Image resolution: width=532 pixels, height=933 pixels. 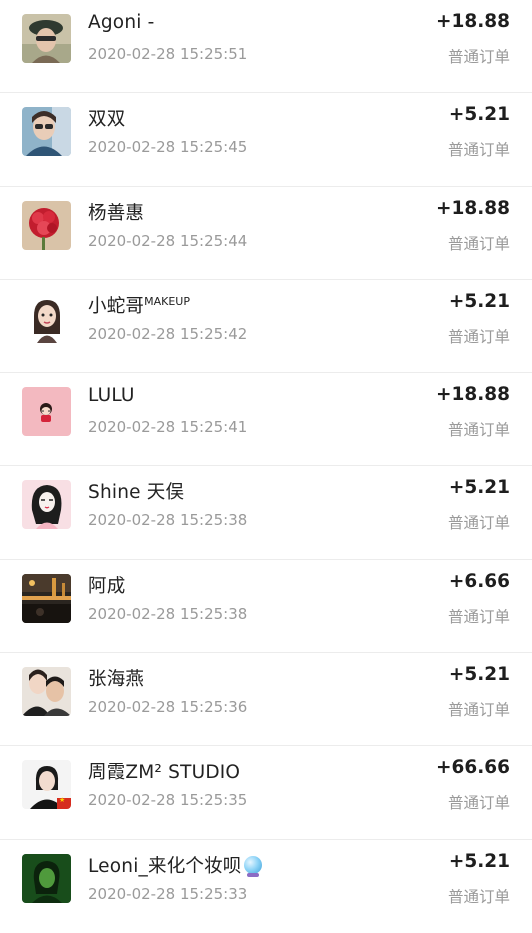 What do you see at coordinates (168, 707) in the screenshot?
I see `order-time: 2020-02-28 15:25:36` at bounding box center [168, 707].